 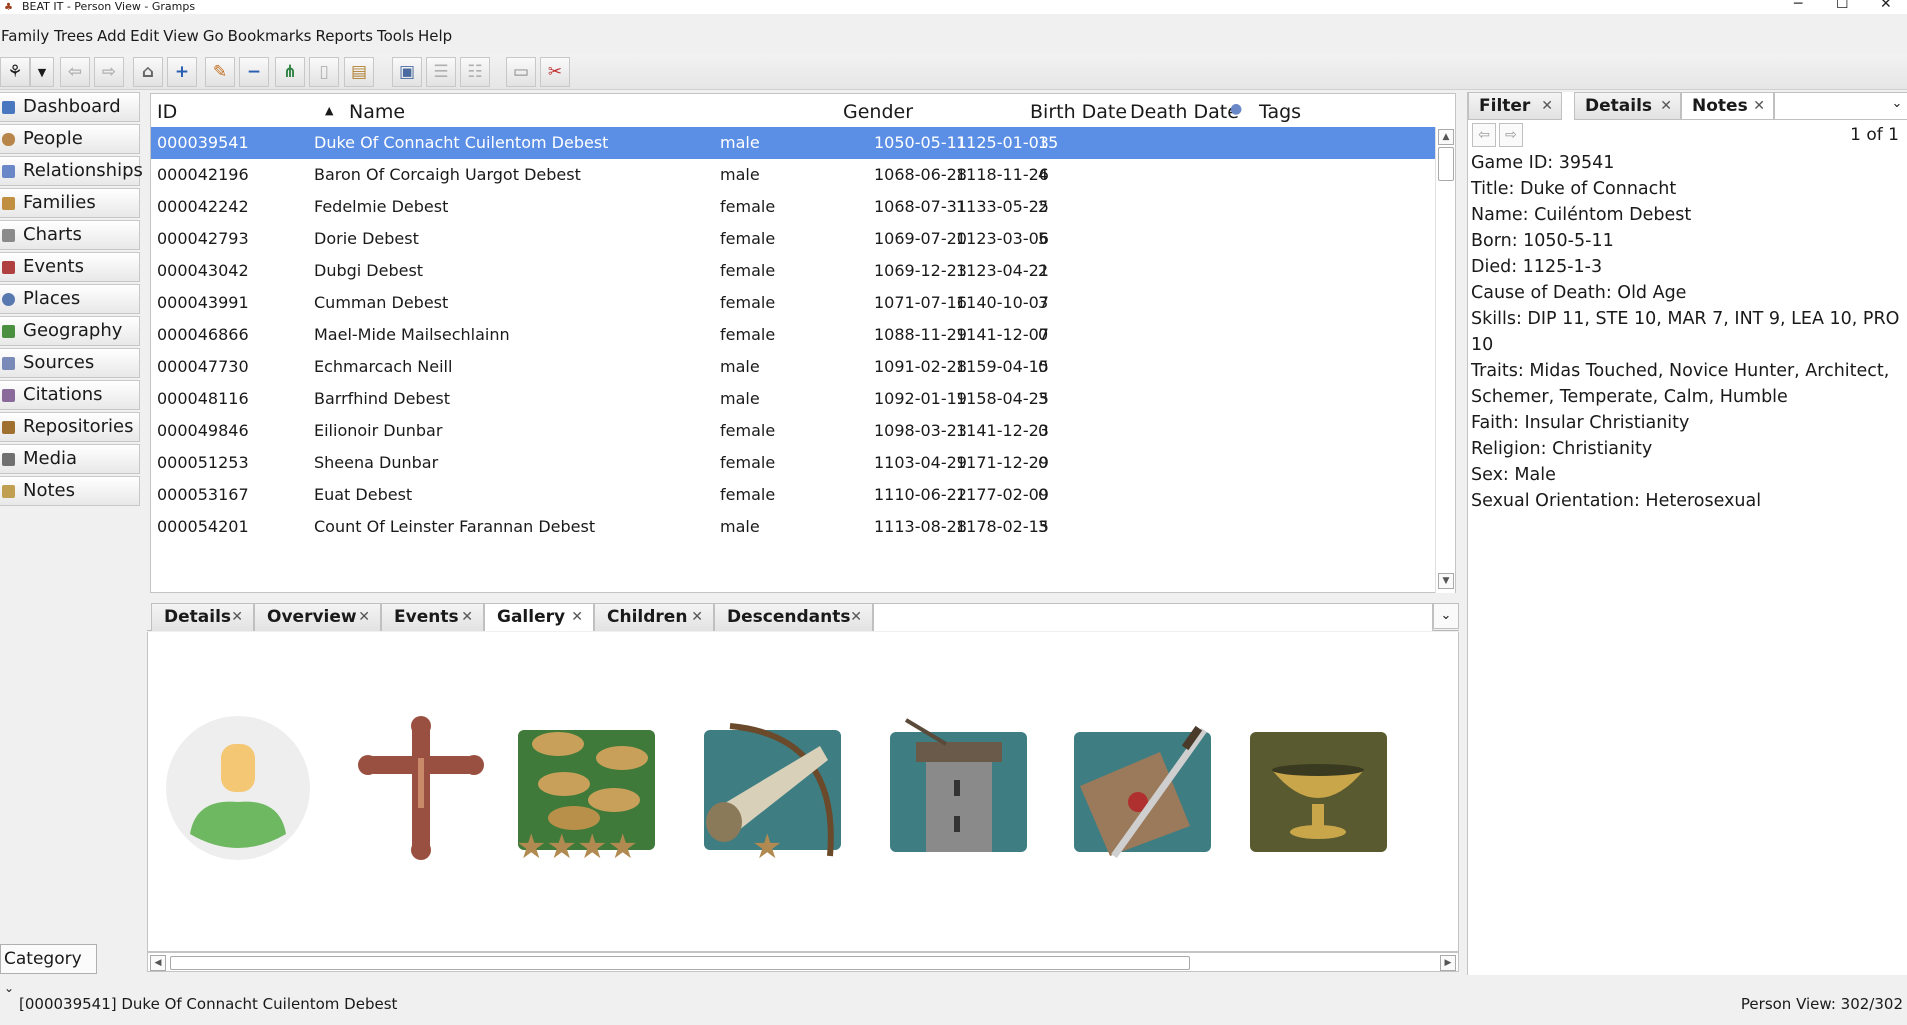 I want to click on menu-tools: Tools, so click(x=395, y=36).